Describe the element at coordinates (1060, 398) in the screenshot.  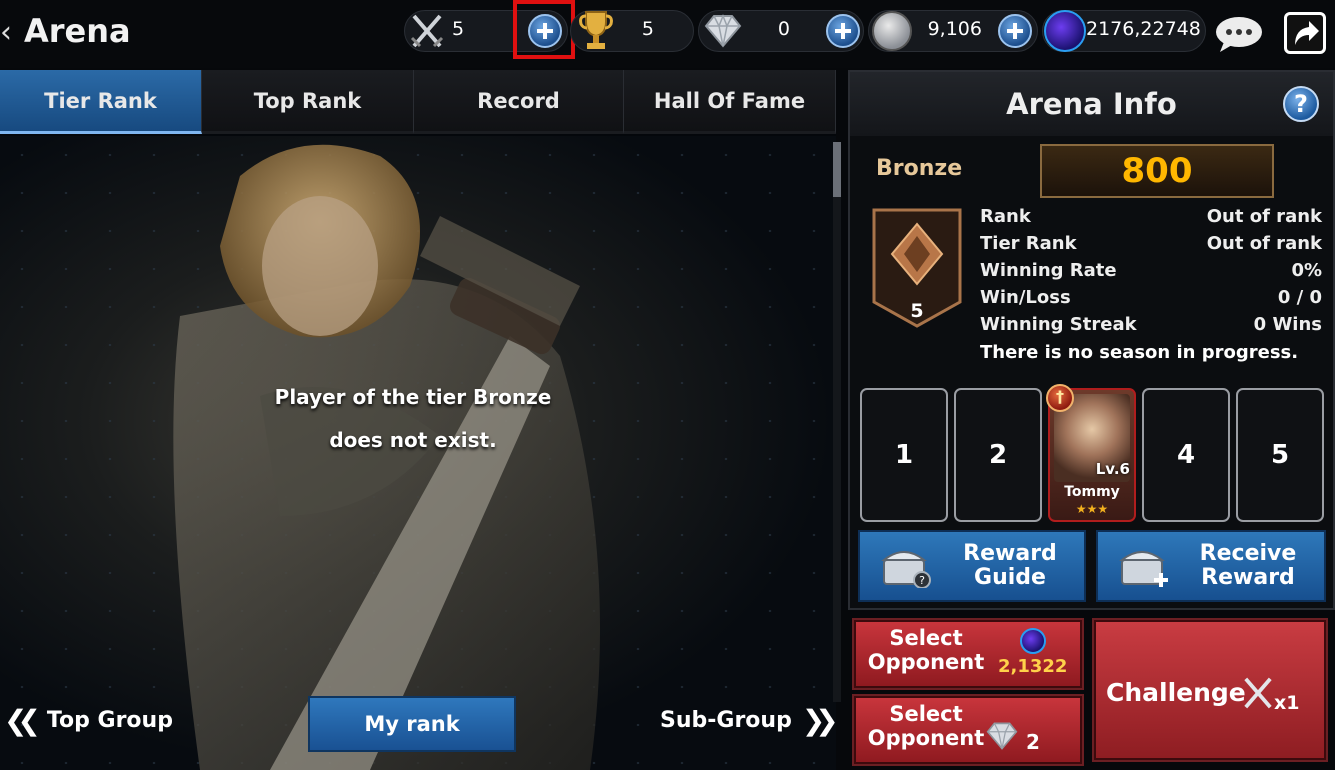
I see `hero-class-icon: †` at that location.